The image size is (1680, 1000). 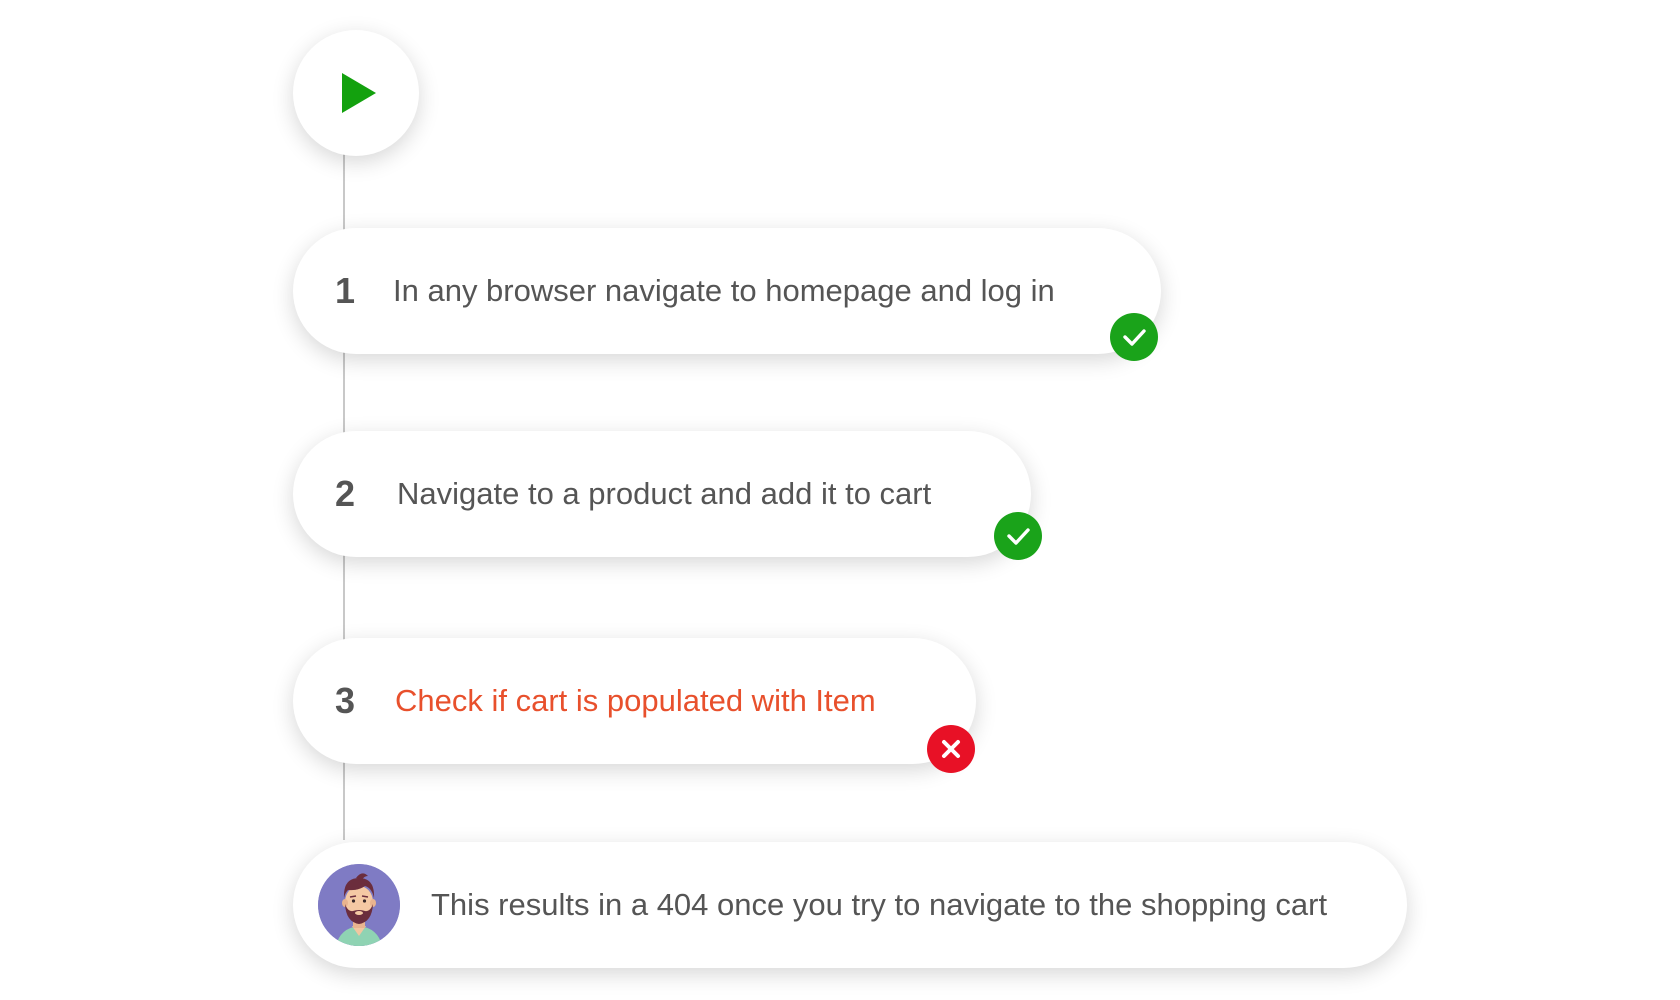 I want to click on x-icon, so click(x=951, y=749).